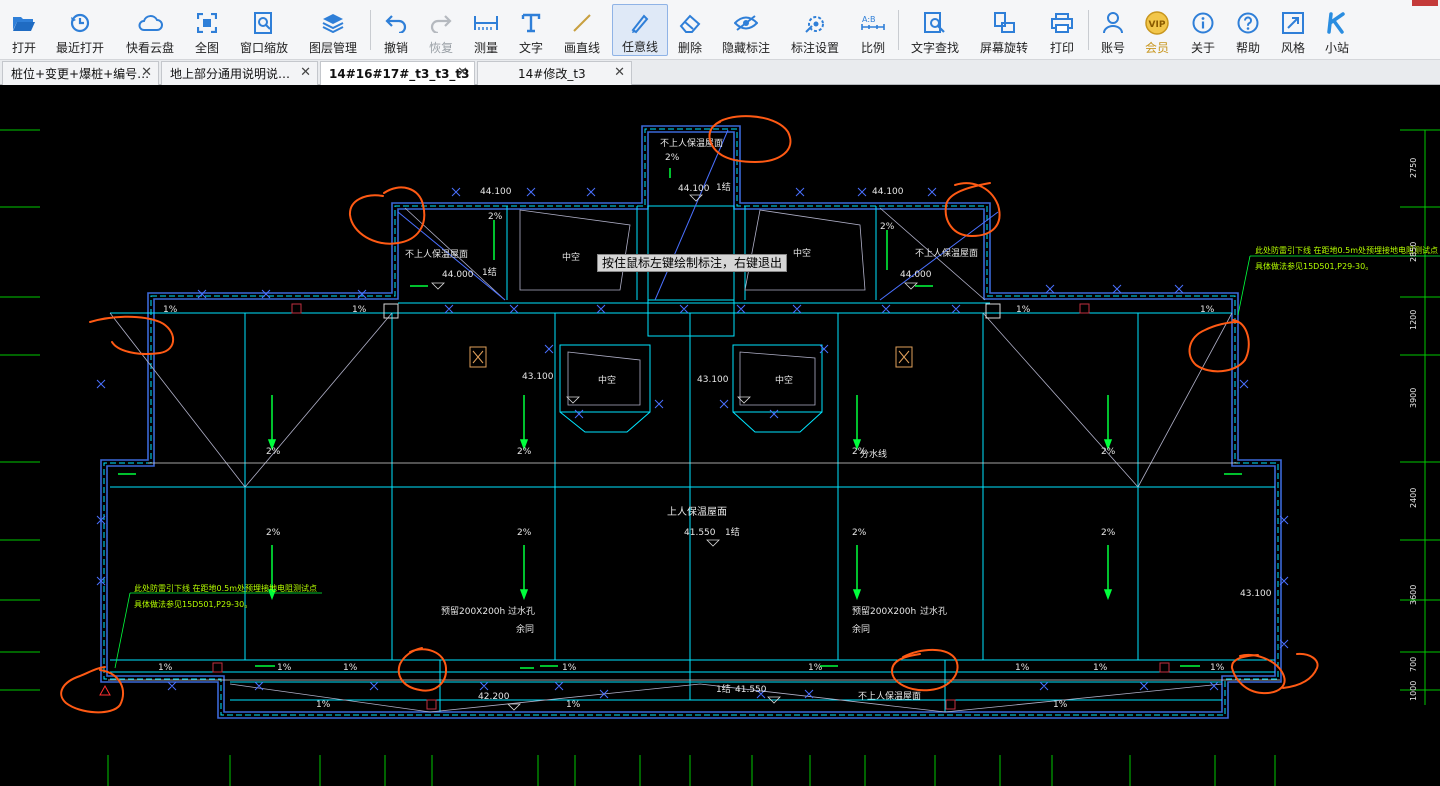 The image size is (1440, 786). What do you see at coordinates (869, 19) in the screenshot?
I see `svg-text: A:B` at bounding box center [869, 19].